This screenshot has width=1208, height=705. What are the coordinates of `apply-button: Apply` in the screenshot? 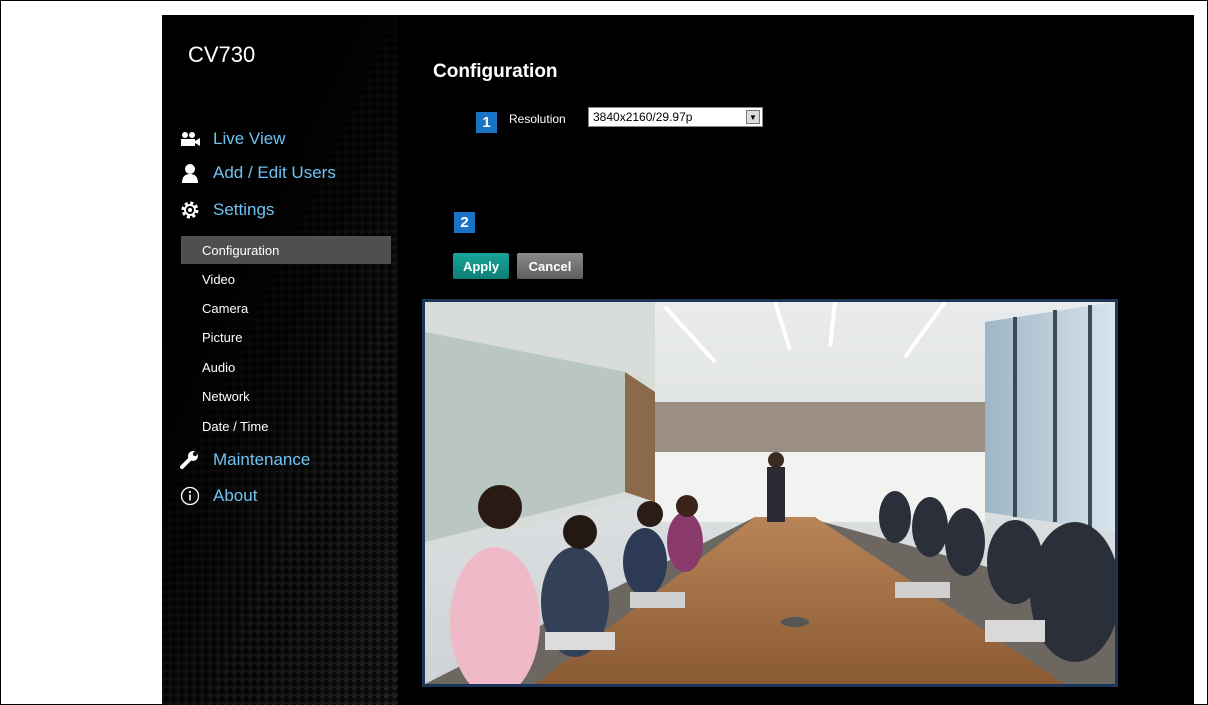 It's located at (481, 266).